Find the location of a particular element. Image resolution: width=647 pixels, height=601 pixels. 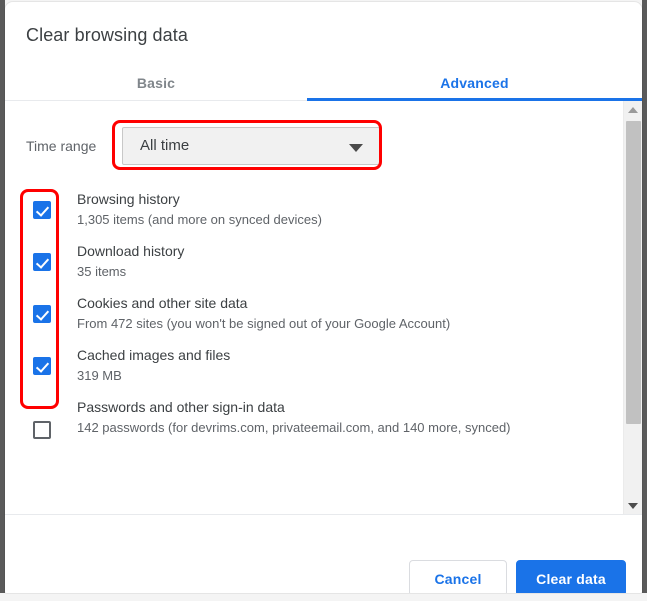

content-scrollbar is located at coordinates (632, 307).